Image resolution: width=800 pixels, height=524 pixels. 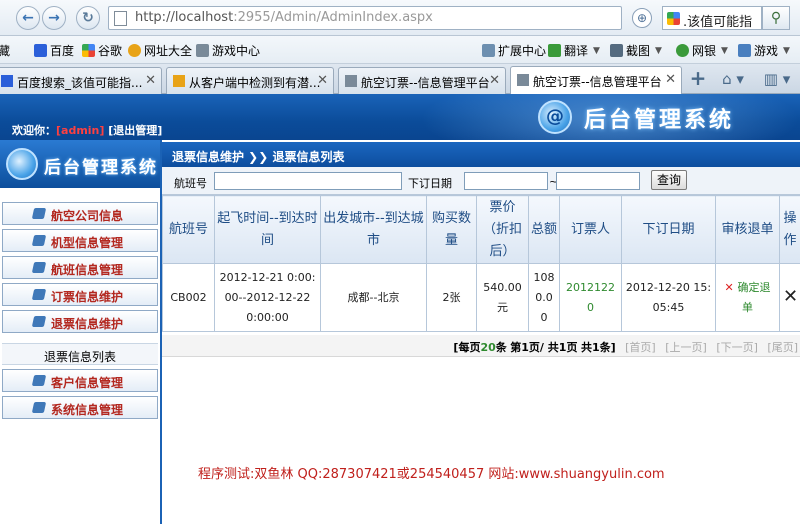 I want to click on sidebar-item-customers: 客户信息管理, so click(x=80, y=380).